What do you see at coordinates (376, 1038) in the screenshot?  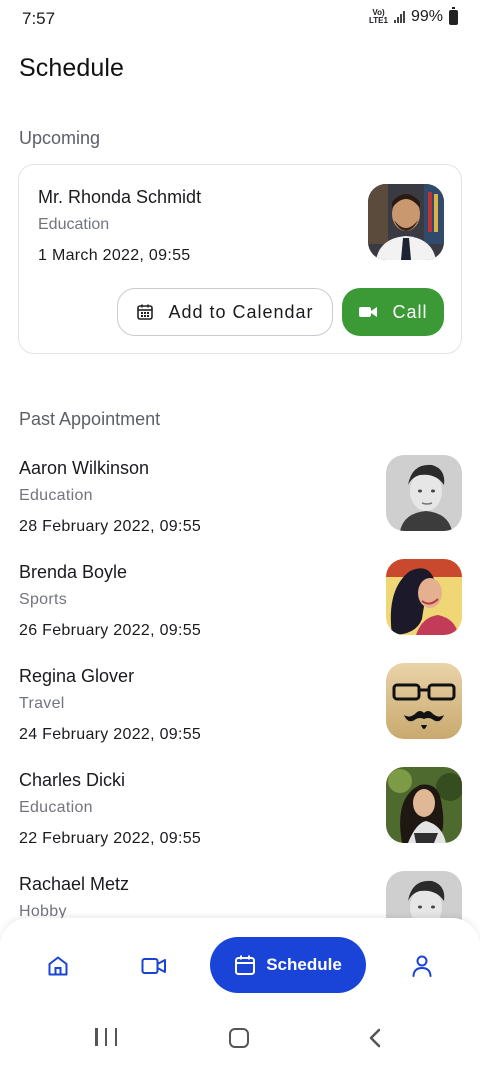 I see `back-icon` at bounding box center [376, 1038].